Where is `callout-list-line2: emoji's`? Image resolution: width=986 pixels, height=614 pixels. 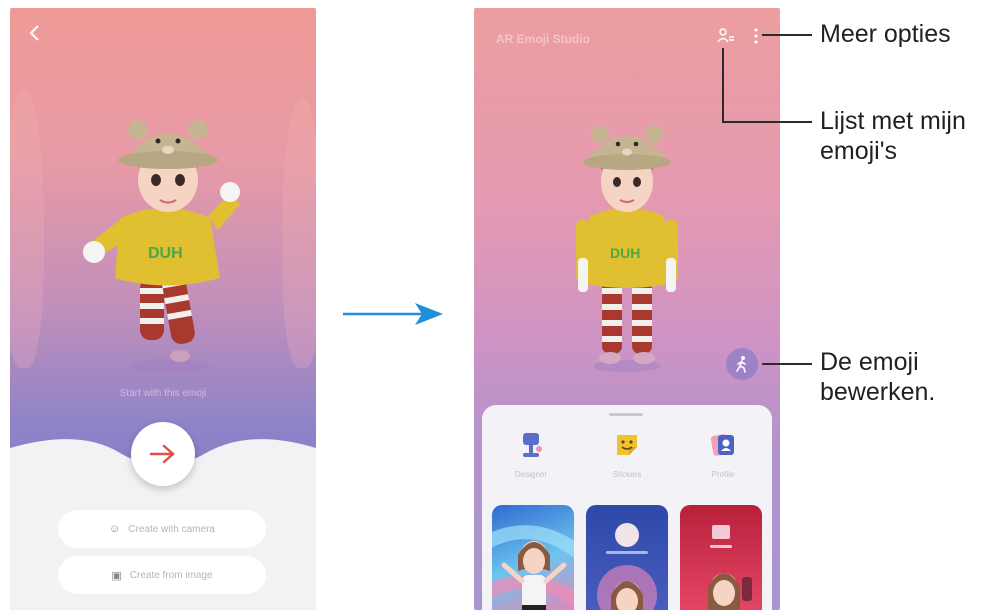
callout-list-line2: emoji's is located at coordinates (859, 151).